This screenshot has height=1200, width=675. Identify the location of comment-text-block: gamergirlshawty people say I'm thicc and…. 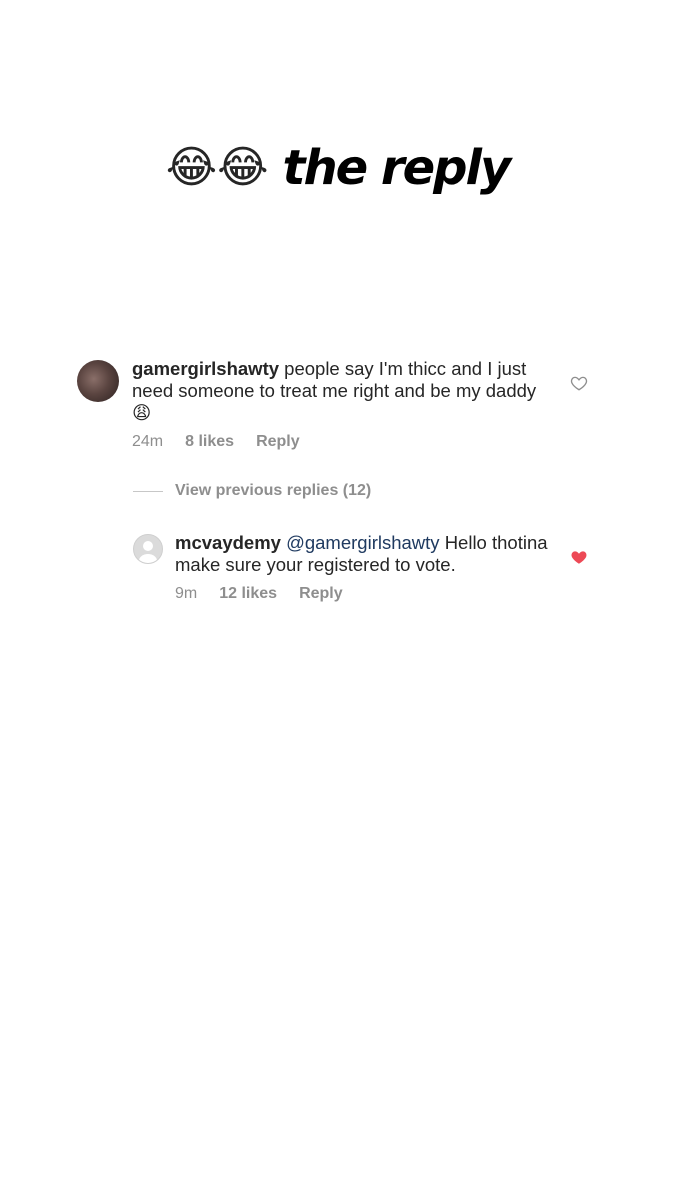
(342, 391).